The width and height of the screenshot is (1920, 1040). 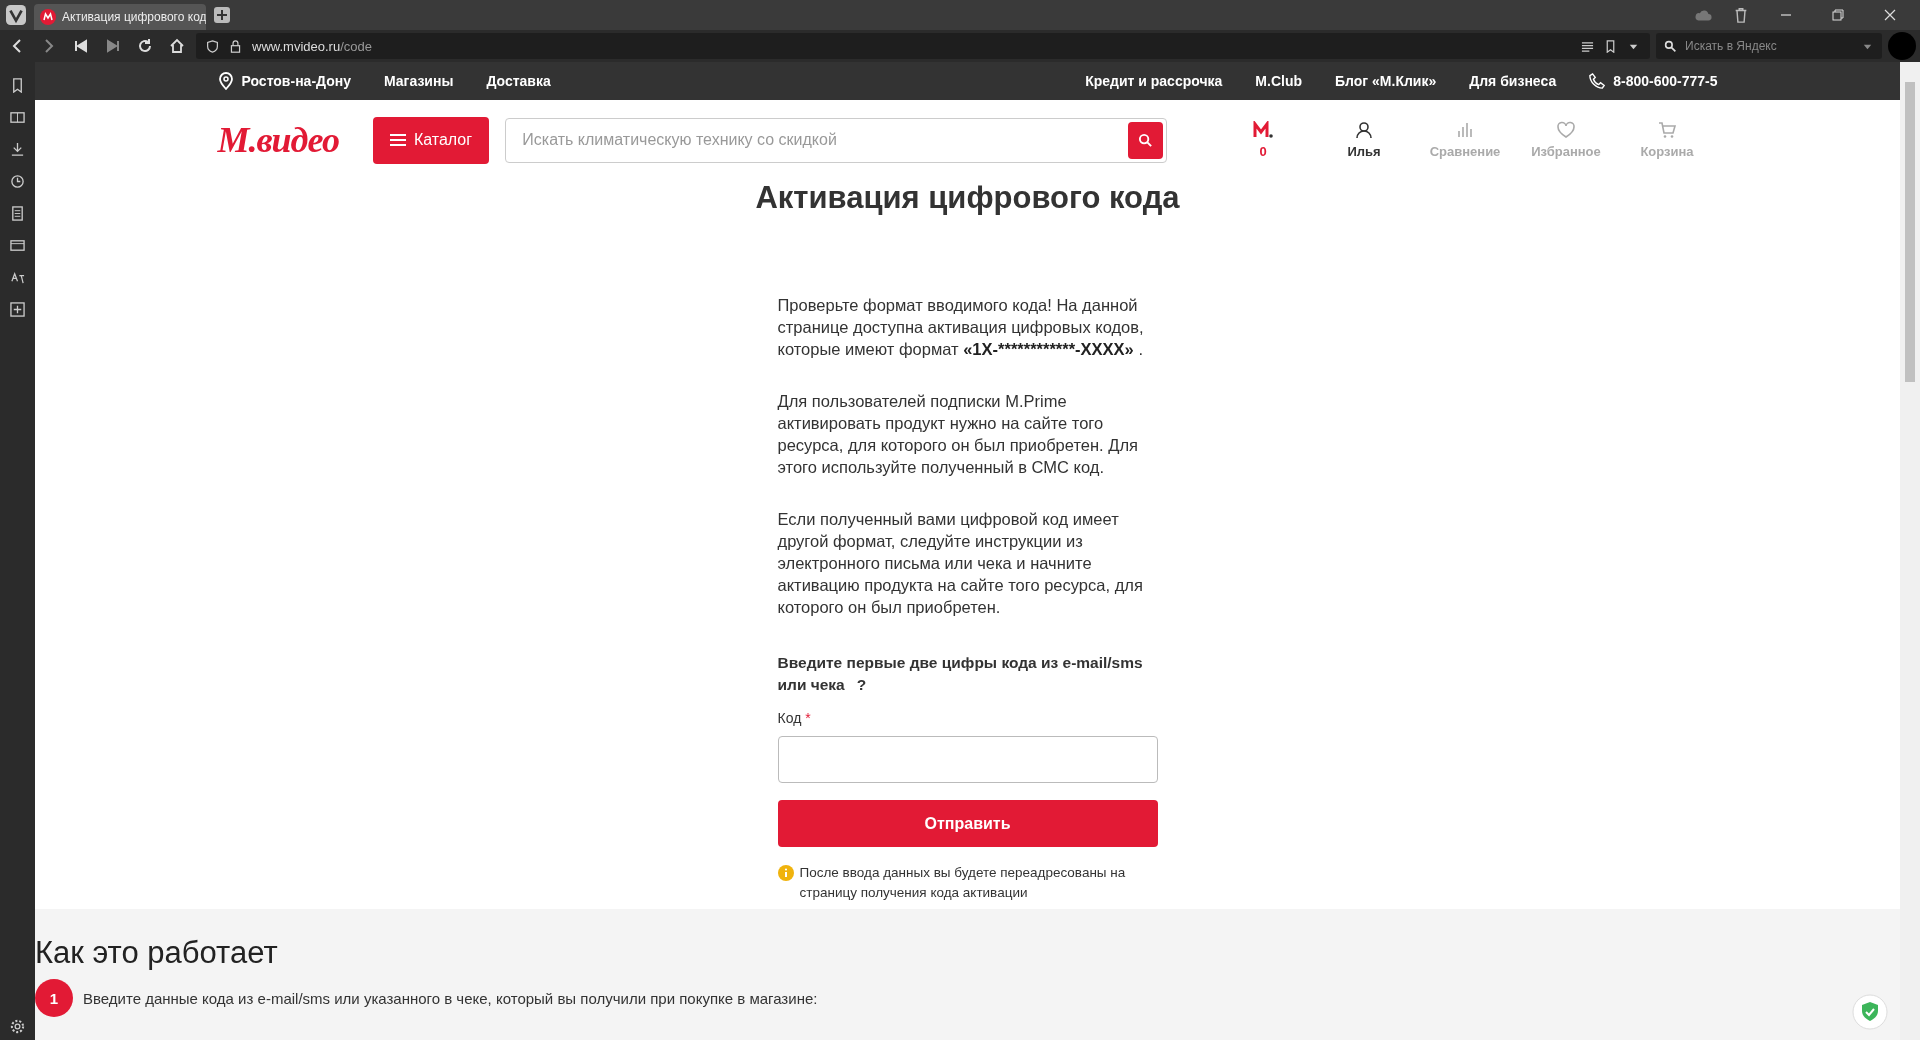 I want to click on home-icon, so click(x=177, y=46).